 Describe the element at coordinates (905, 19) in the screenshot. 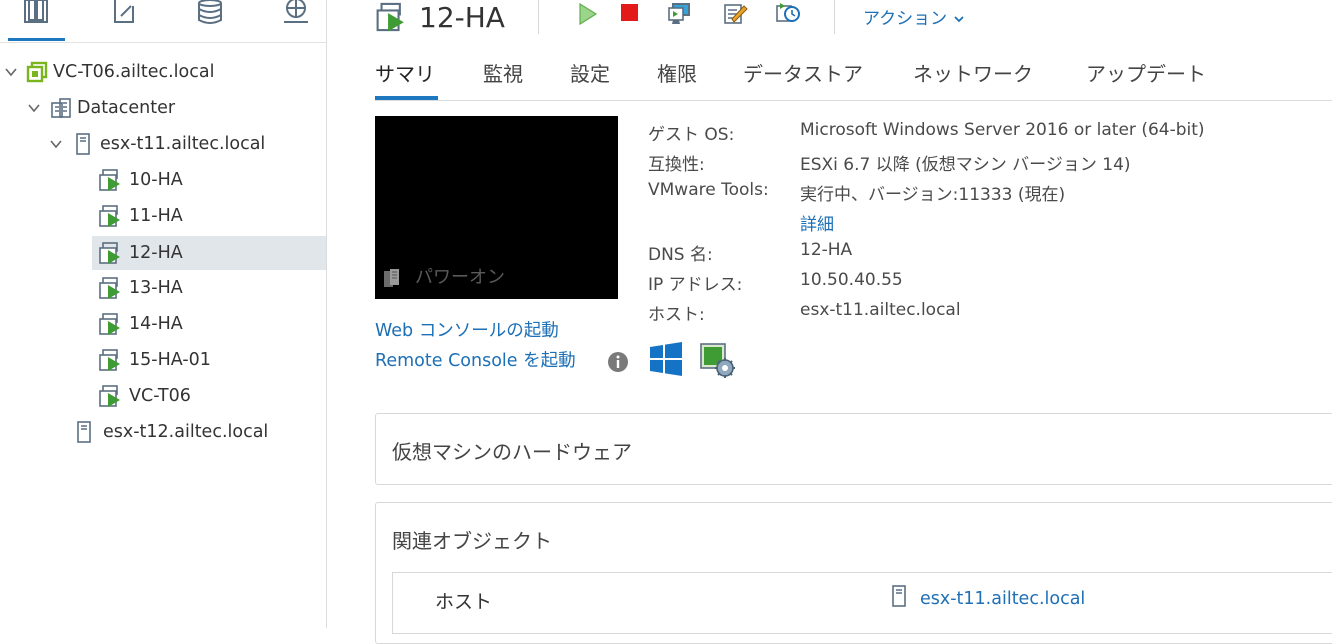

I see `actions-label: アクション` at that location.